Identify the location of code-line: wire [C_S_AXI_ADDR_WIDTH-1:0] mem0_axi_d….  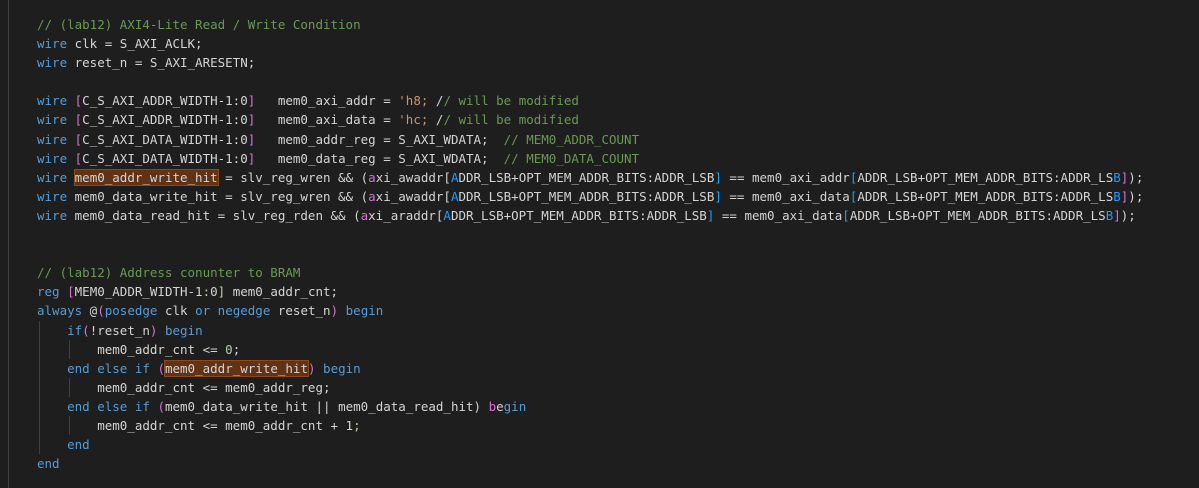
(590, 119).